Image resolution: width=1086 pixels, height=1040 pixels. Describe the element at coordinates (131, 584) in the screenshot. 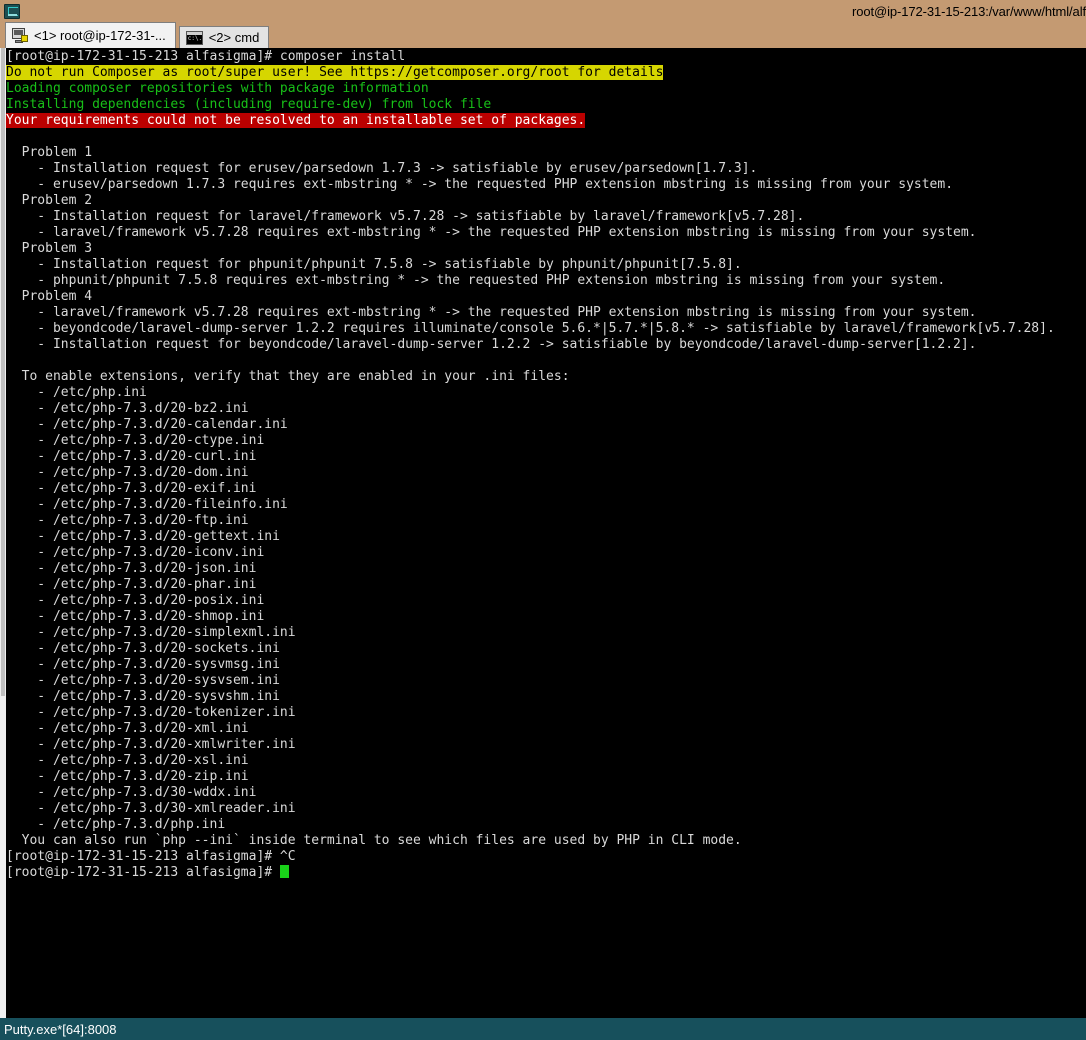

I see `terminal-line: - /etc/php-7.3.d/20-phar.ini` at that location.